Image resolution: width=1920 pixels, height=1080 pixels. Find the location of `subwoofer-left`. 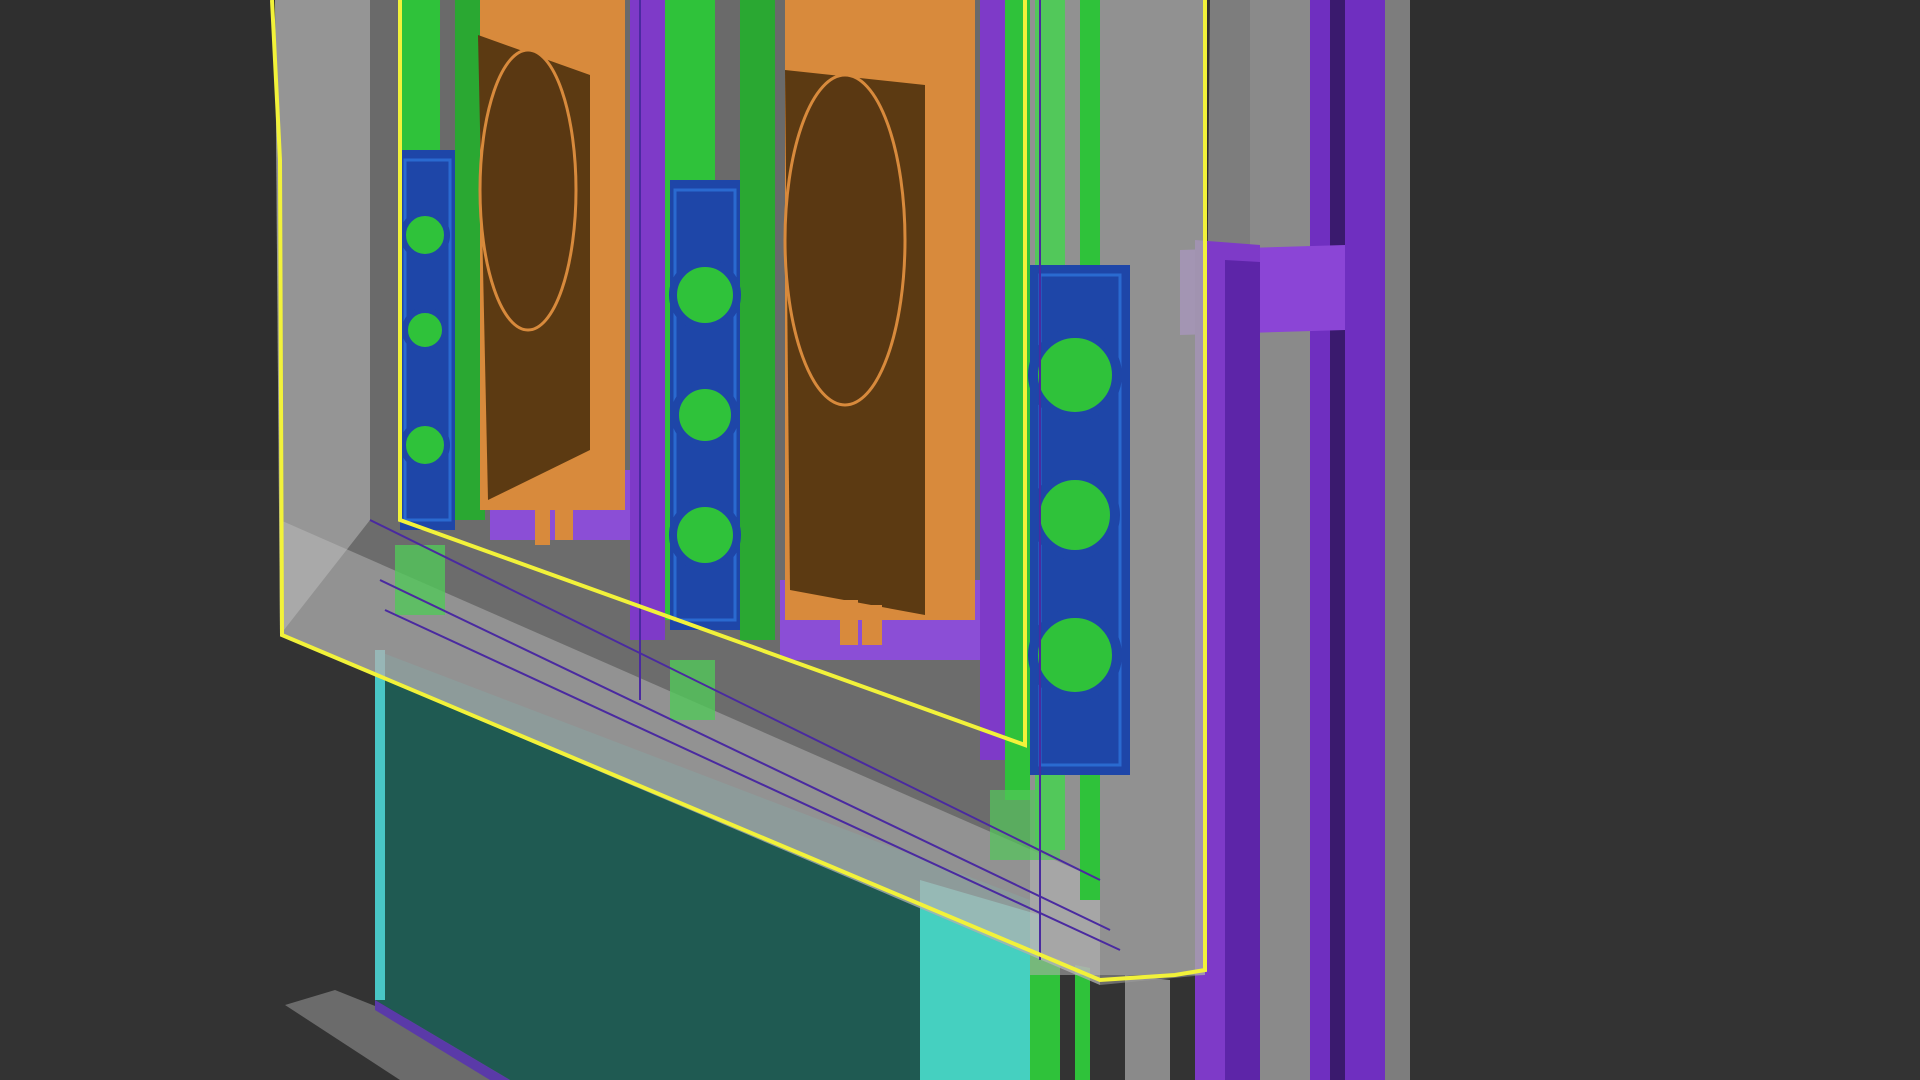

subwoofer-left is located at coordinates (551, 272).